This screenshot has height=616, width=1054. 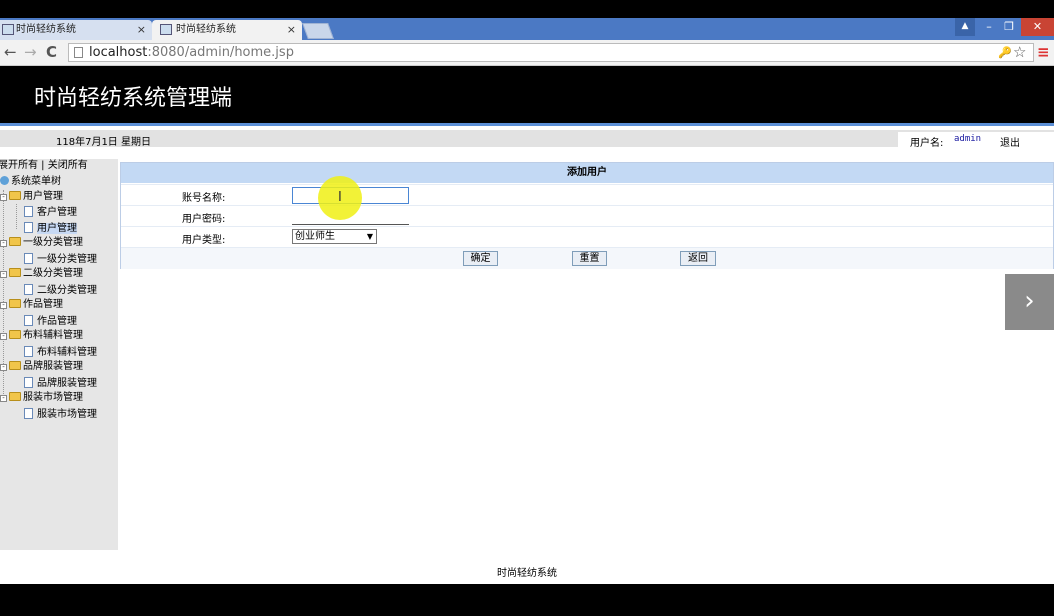 What do you see at coordinates (527, 138) in the screenshot?
I see `info-bar: 118年7月1日 星期日 用户名: admin 退出` at bounding box center [527, 138].